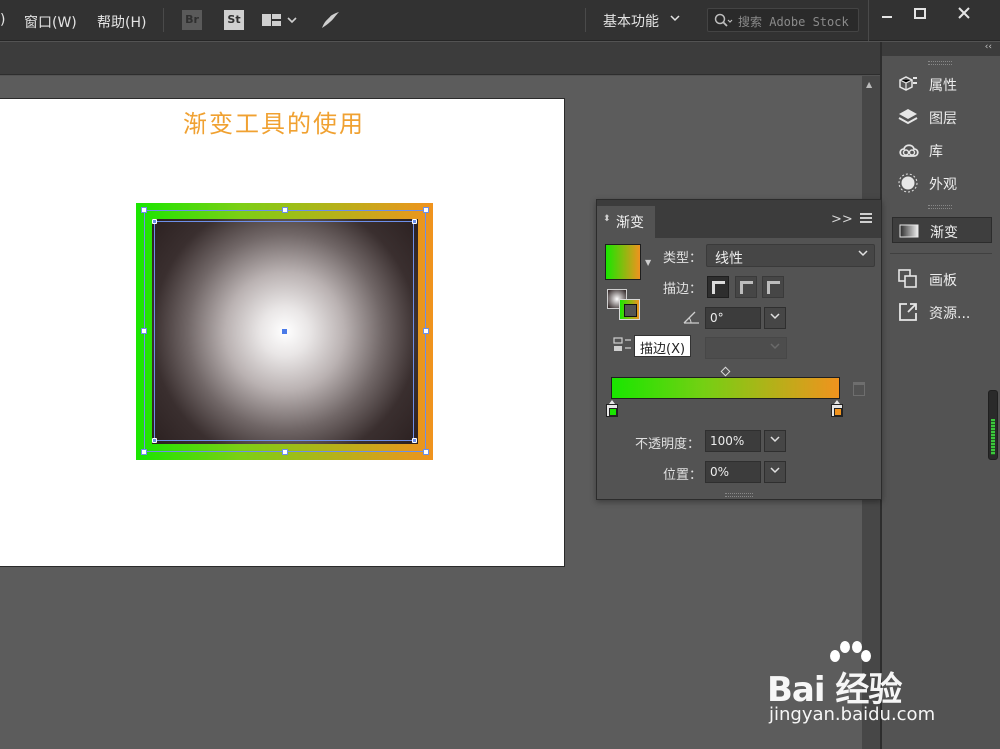  What do you see at coordinates (920, 14) in the screenshot?
I see `maximize-button` at bounding box center [920, 14].